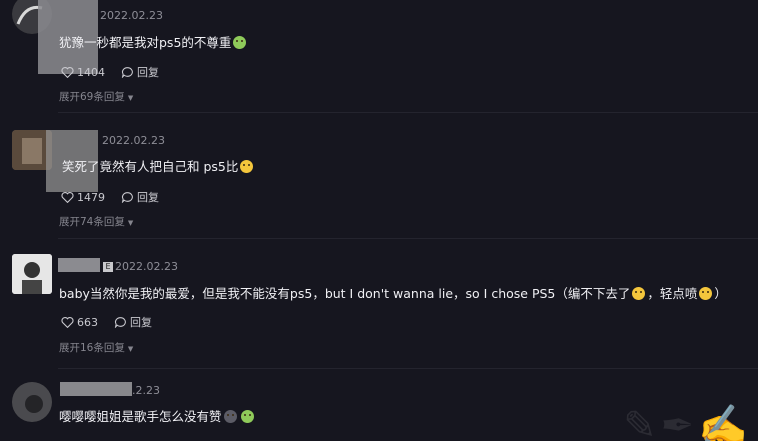  Describe the element at coordinates (96, 347) in the screenshot. I see `expand-replies-button: 展开16条回复 ▼` at that location.